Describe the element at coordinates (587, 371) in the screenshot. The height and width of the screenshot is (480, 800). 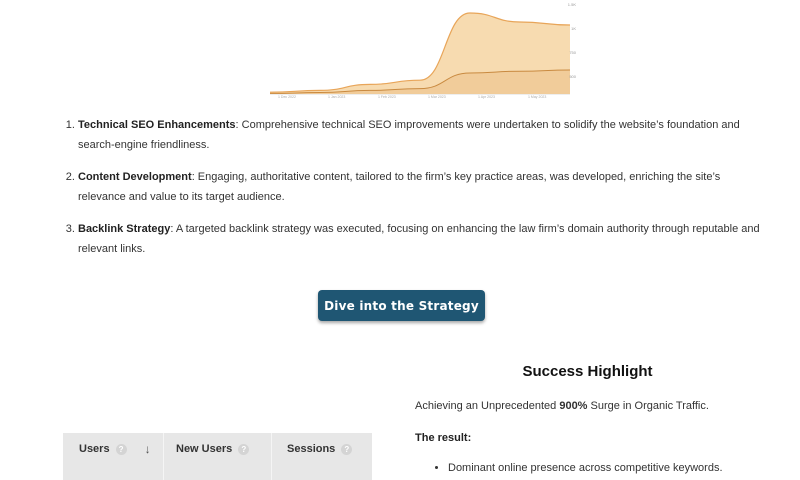
I see `success-highlight-title: Success Highlight` at that location.